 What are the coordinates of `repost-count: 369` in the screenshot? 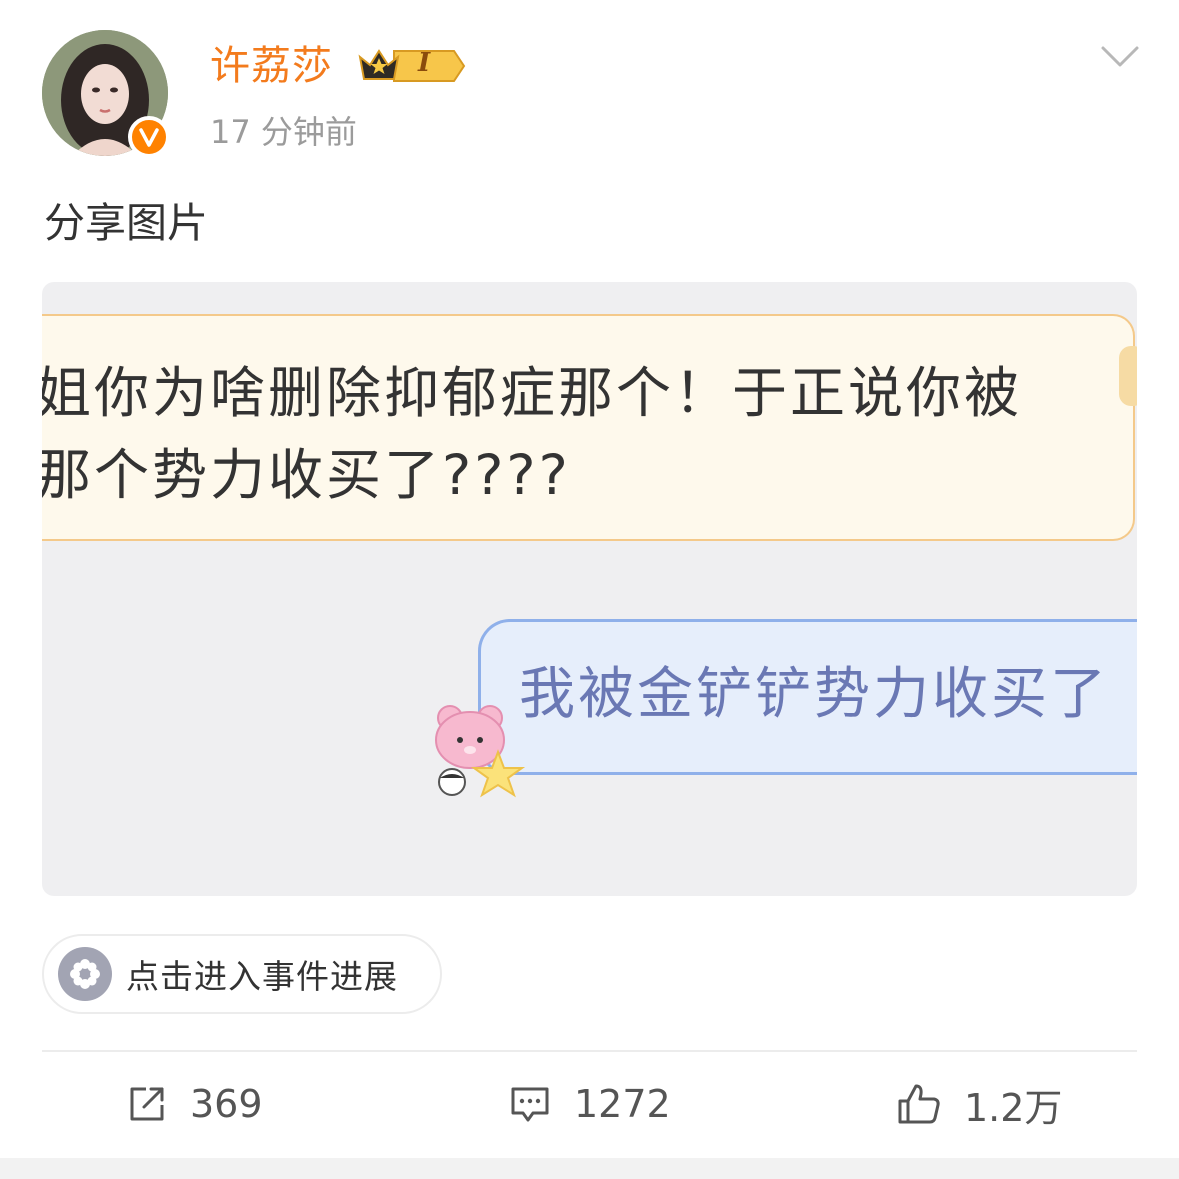 It's located at (226, 1104).